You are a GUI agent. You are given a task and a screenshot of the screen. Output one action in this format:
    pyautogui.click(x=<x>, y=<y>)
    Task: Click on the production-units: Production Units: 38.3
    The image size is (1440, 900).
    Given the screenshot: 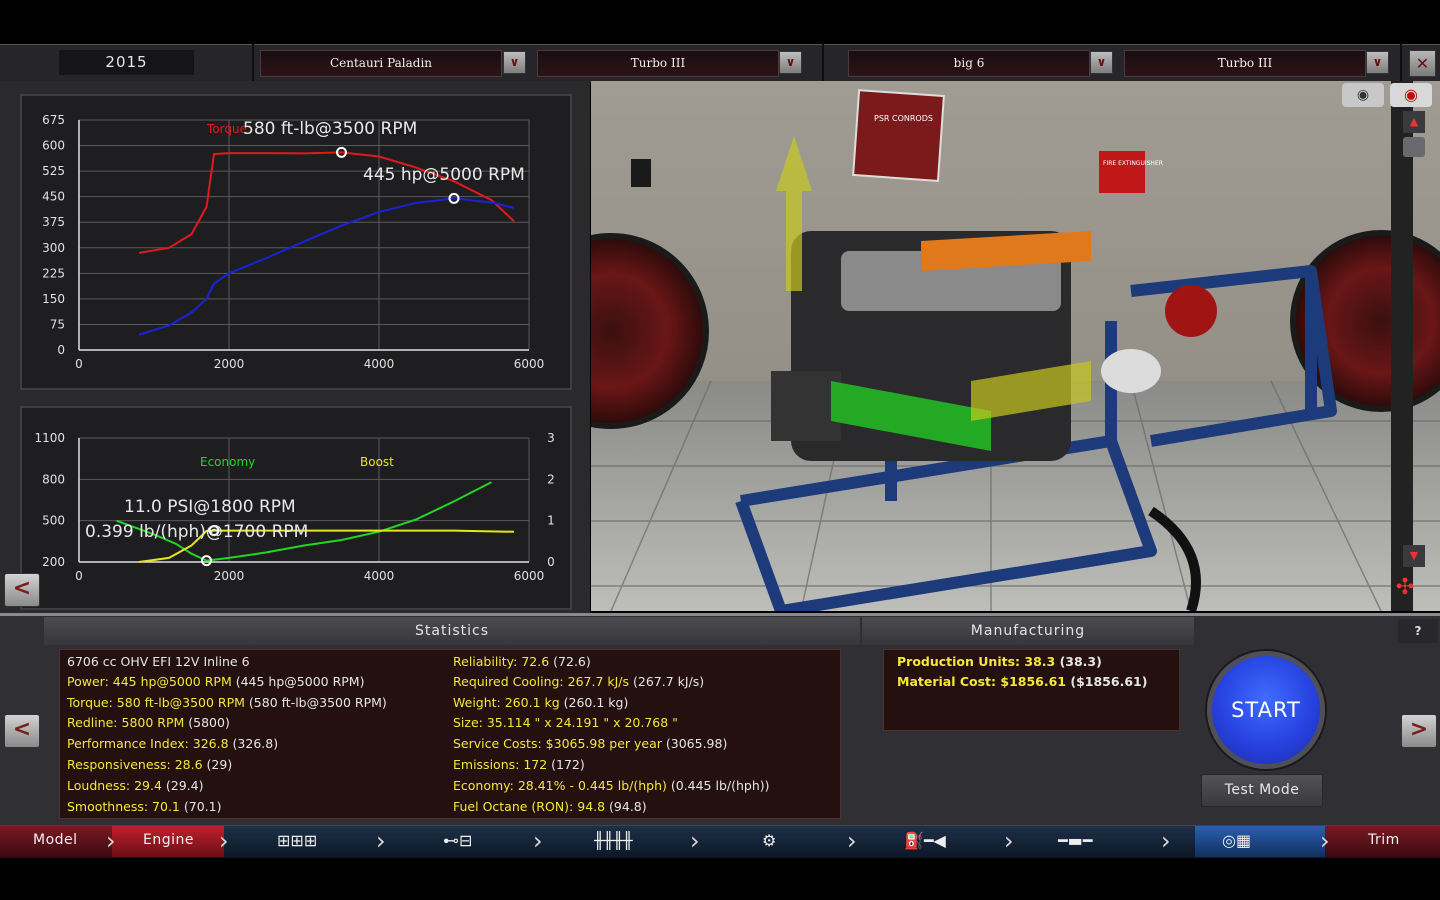 What is the action you would take?
    pyautogui.click(x=976, y=661)
    